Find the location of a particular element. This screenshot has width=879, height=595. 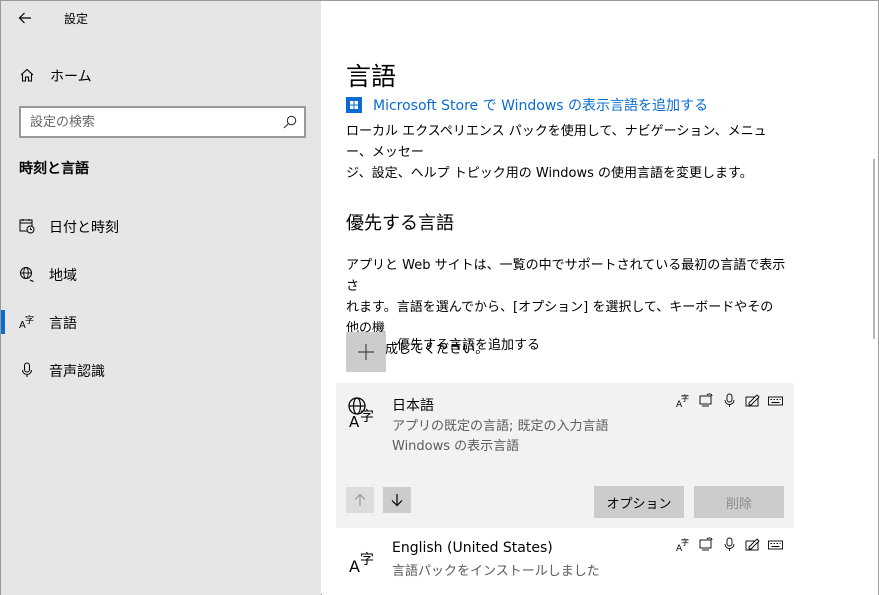

arrow-up-icon is located at coordinates (360, 499).